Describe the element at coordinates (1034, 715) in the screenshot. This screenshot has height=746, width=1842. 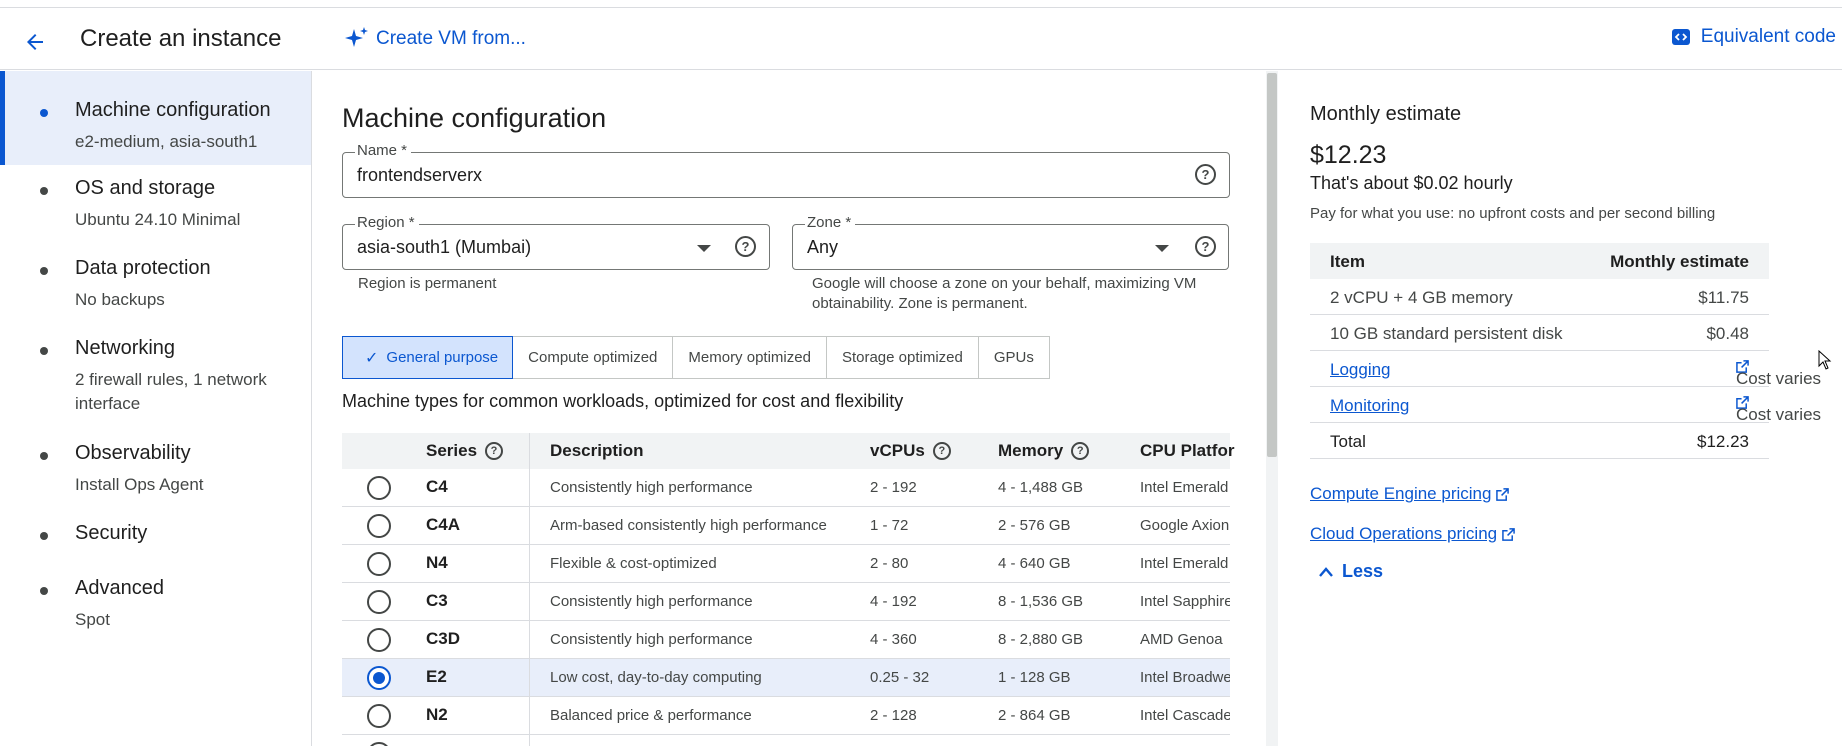
I see `memory-cell: 2 - 864 GB` at that location.